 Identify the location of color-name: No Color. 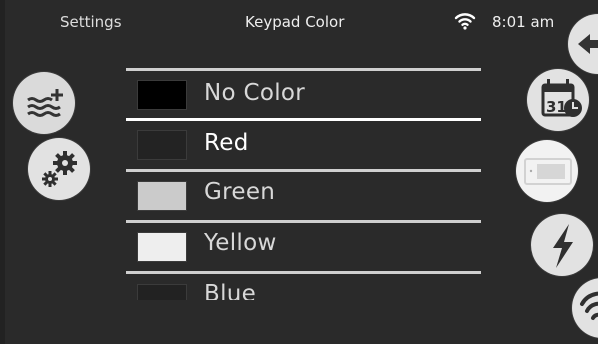
(255, 93).